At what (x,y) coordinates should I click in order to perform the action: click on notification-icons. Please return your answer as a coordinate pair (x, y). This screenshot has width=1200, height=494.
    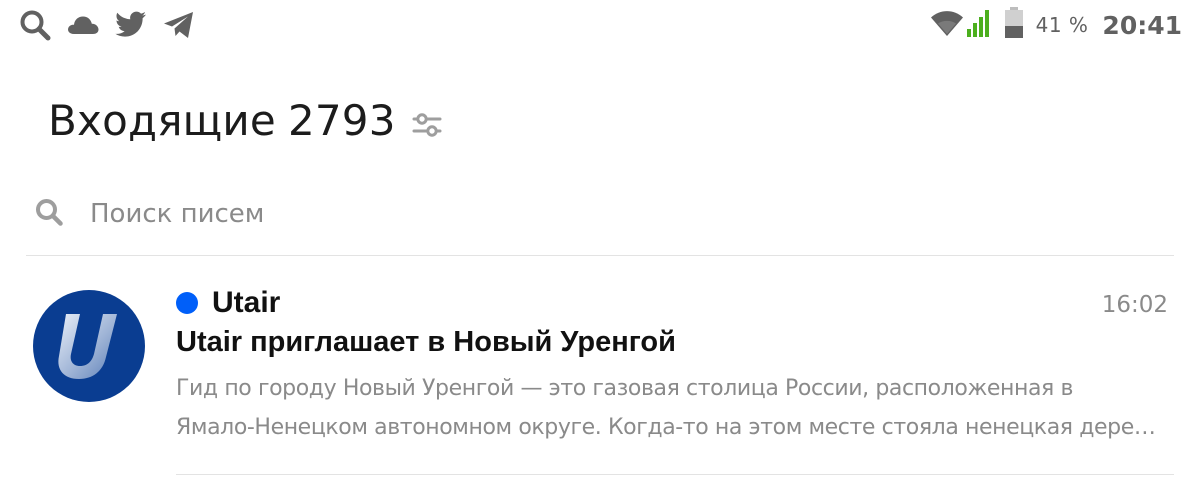
    Looking at the image, I should click on (107, 25).